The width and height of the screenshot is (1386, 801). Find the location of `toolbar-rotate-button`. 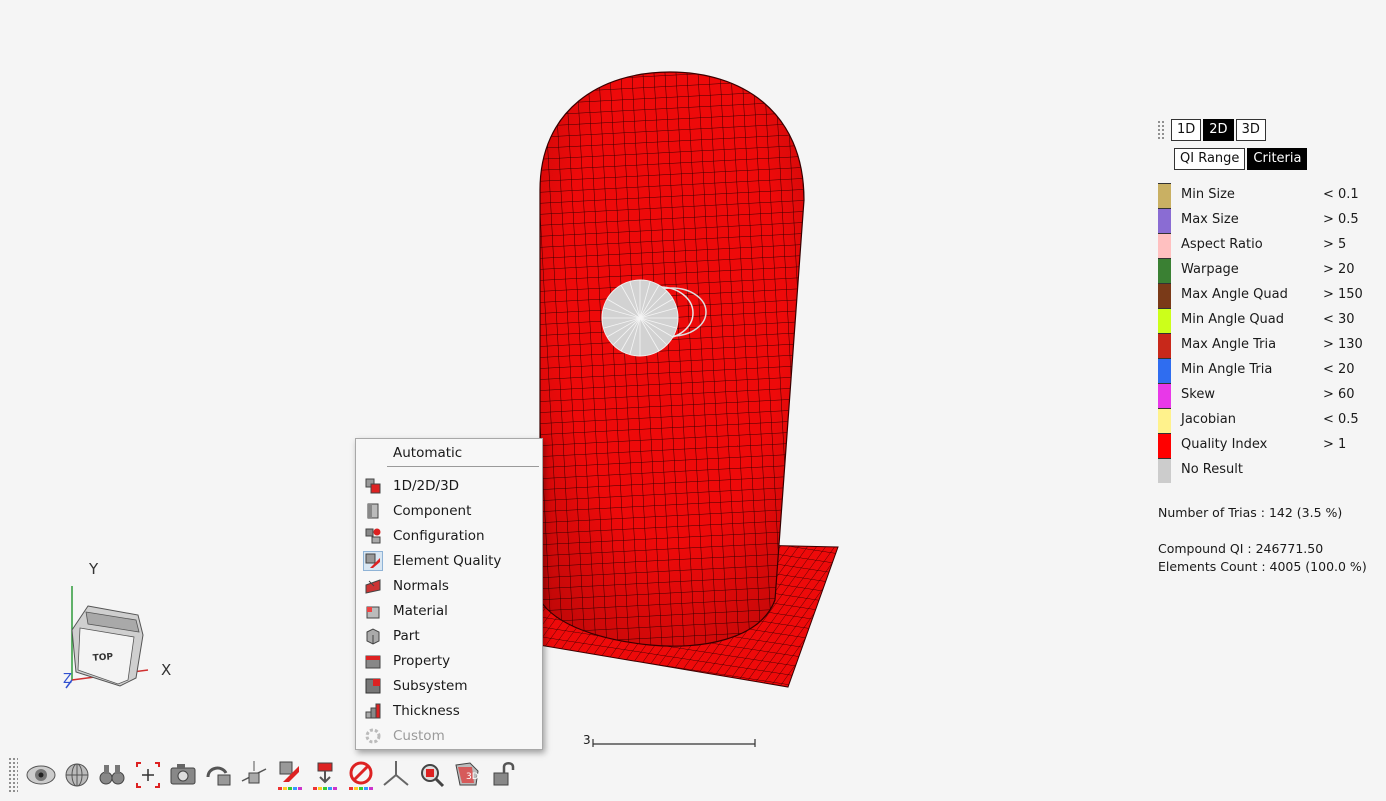

toolbar-rotate-button is located at coordinates (219, 775).